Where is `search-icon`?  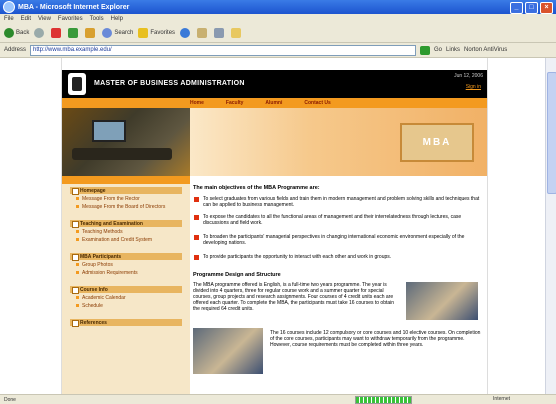
search-icon is located at coordinates (107, 33).